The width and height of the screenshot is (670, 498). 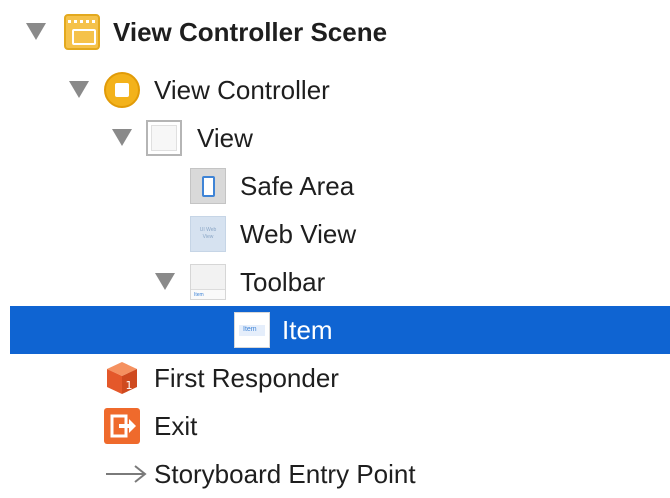 What do you see at coordinates (122, 90) in the screenshot?
I see `view-controller-icon` at bounding box center [122, 90].